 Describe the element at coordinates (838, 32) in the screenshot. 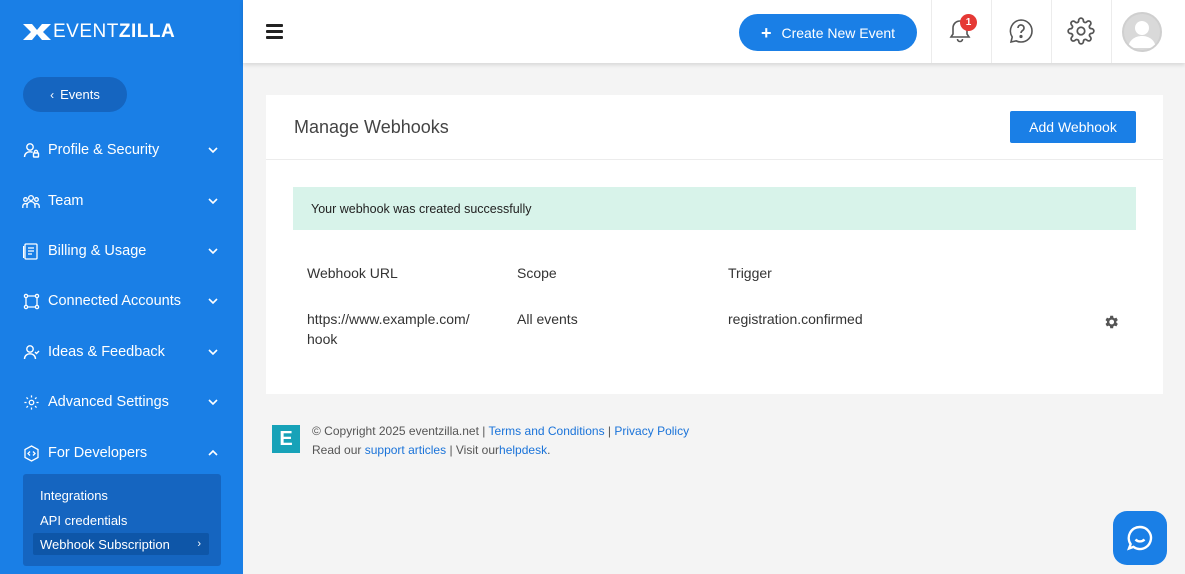

I see `create-button-label: Create New Event` at that location.